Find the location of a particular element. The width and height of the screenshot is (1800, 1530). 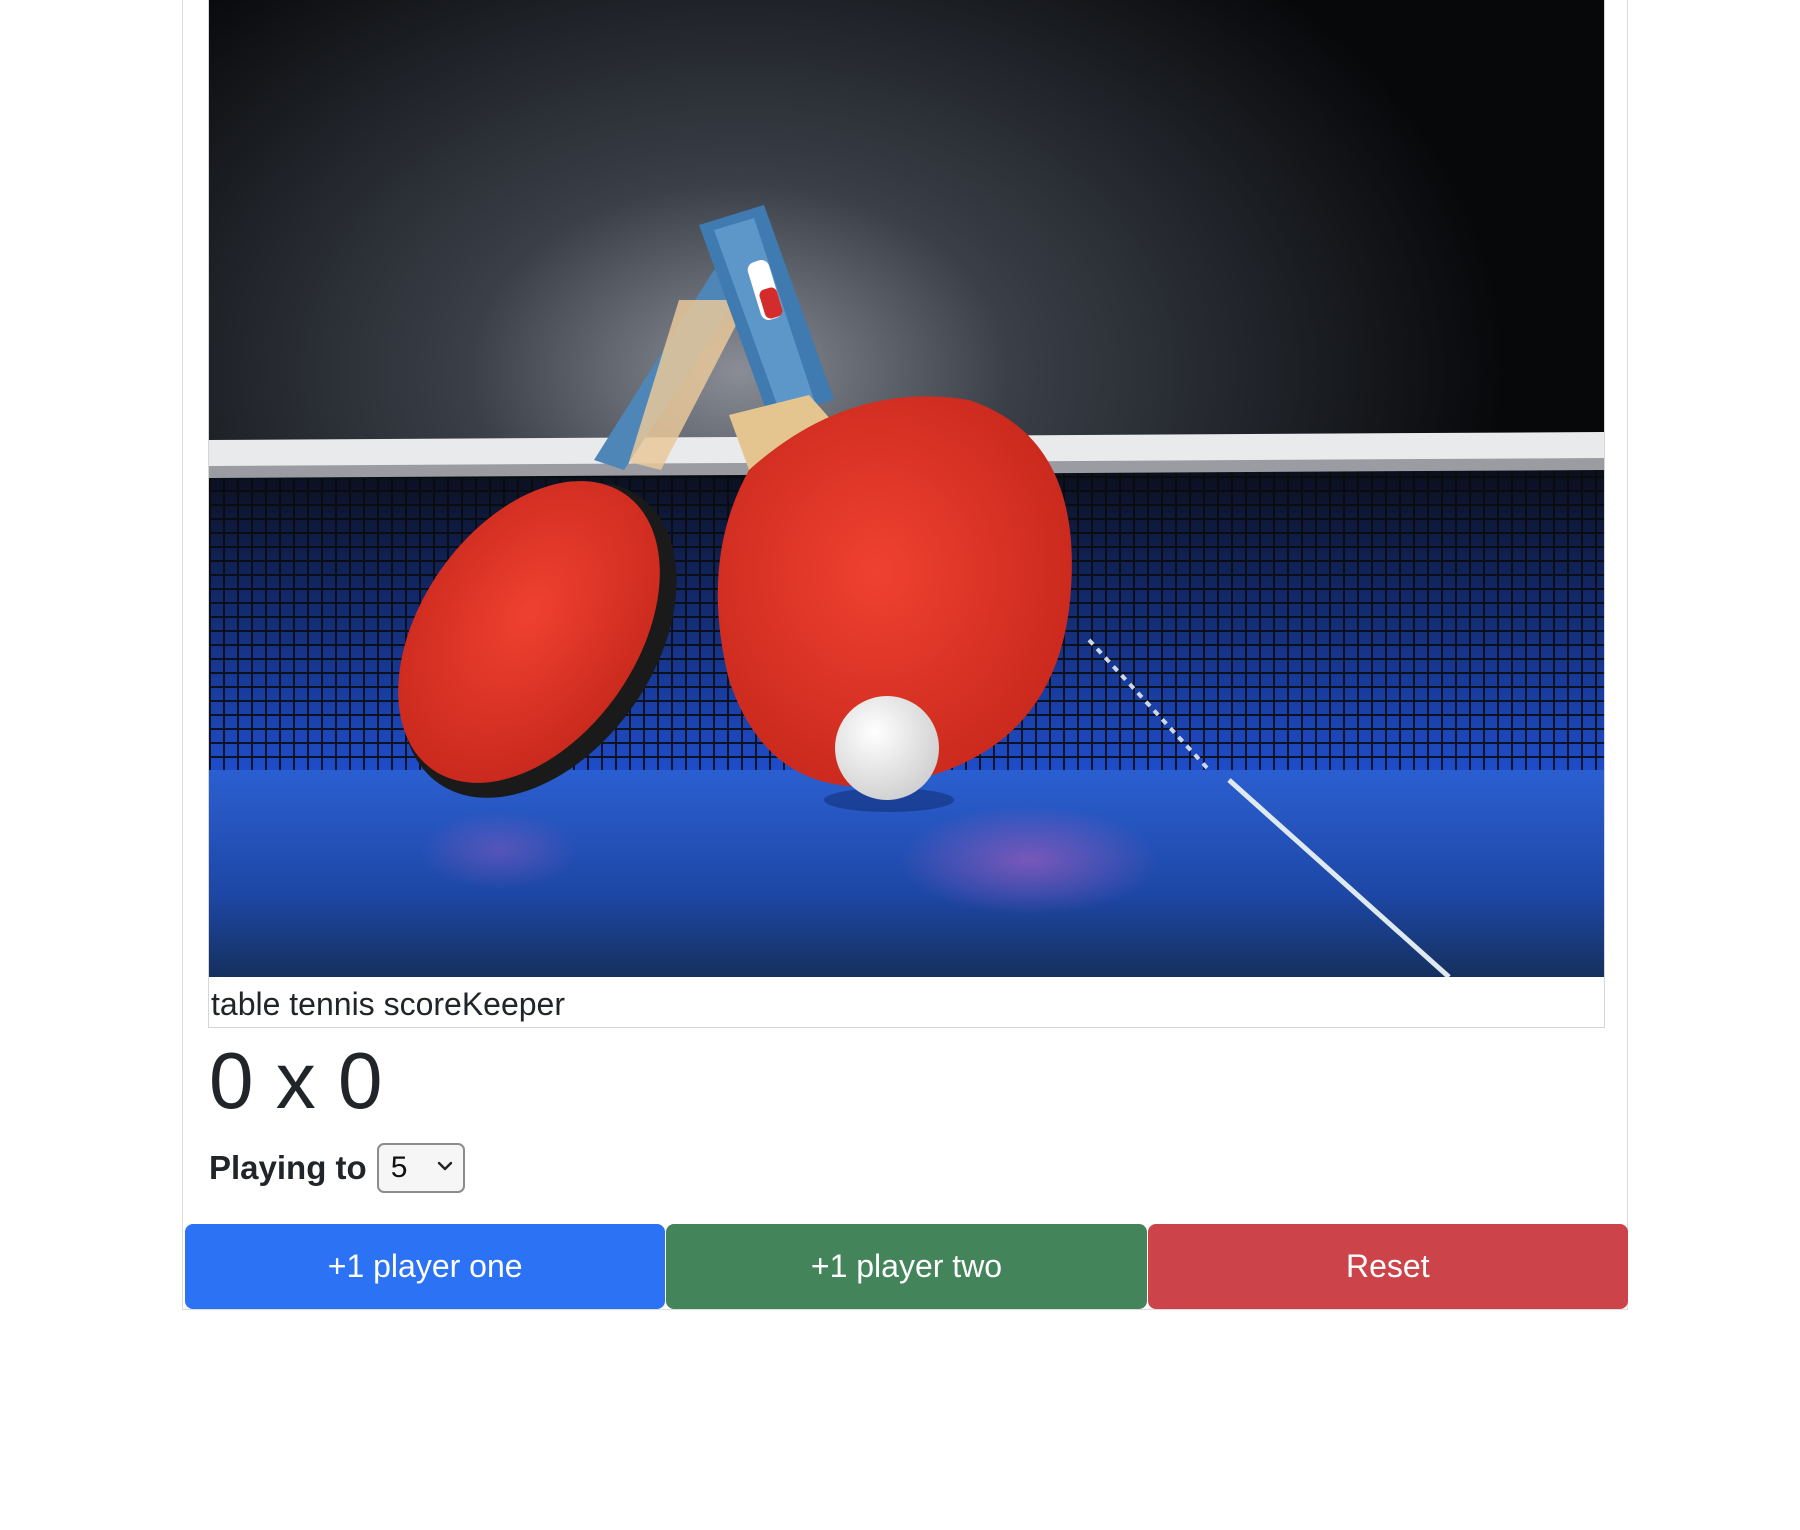

score-separator: x is located at coordinates (295, 1080).